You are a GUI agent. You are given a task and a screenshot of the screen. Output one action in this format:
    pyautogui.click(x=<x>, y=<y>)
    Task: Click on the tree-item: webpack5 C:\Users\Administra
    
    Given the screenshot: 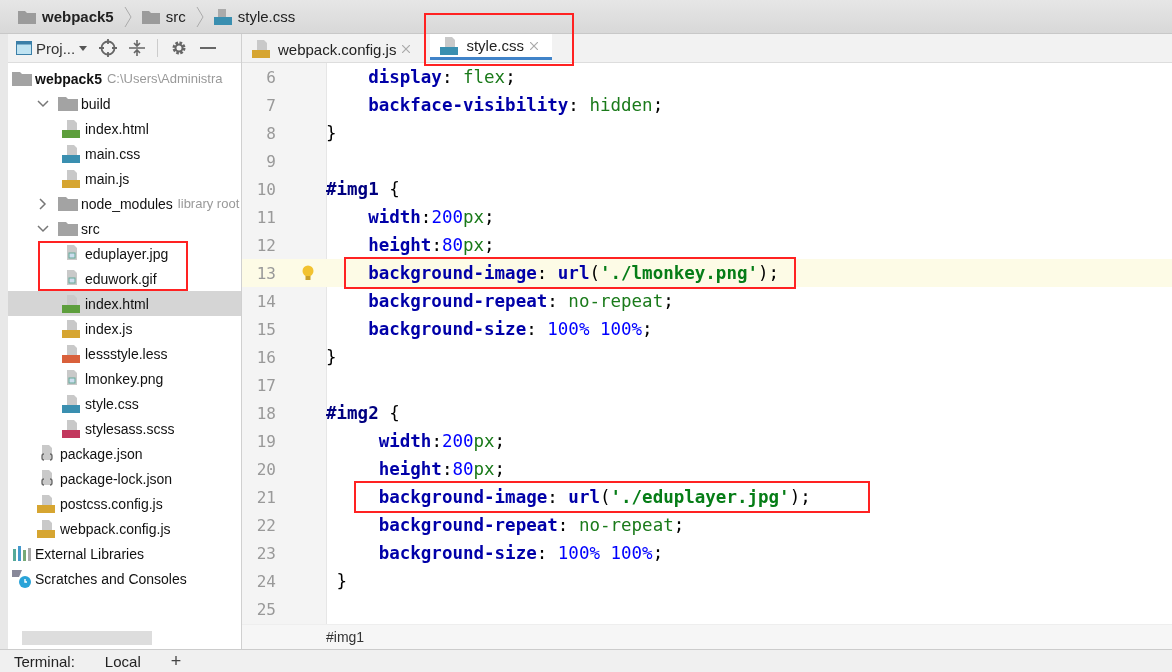 What is the action you would take?
    pyautogui.click(x=124, y=78)
    